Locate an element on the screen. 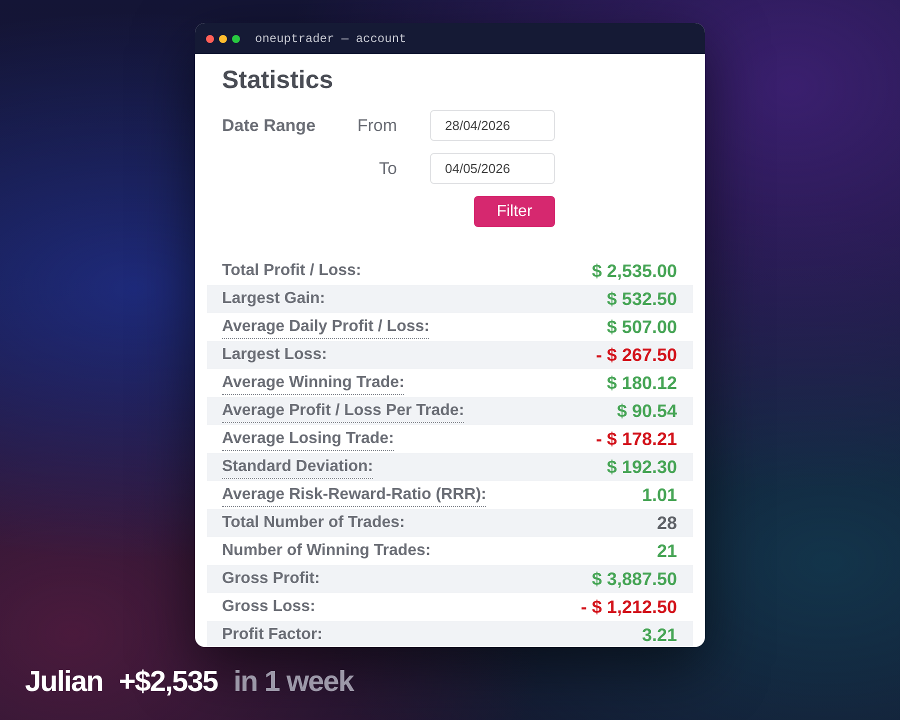 This screenshot has height=720, width=900. minimize-icon is located at coordinates (223, 38).